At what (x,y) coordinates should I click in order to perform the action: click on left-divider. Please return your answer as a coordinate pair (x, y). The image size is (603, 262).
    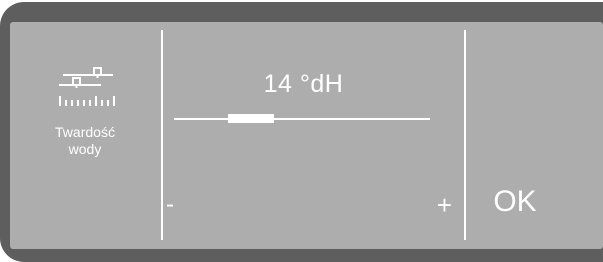
    Looking at the image, I should click on (162, 135).